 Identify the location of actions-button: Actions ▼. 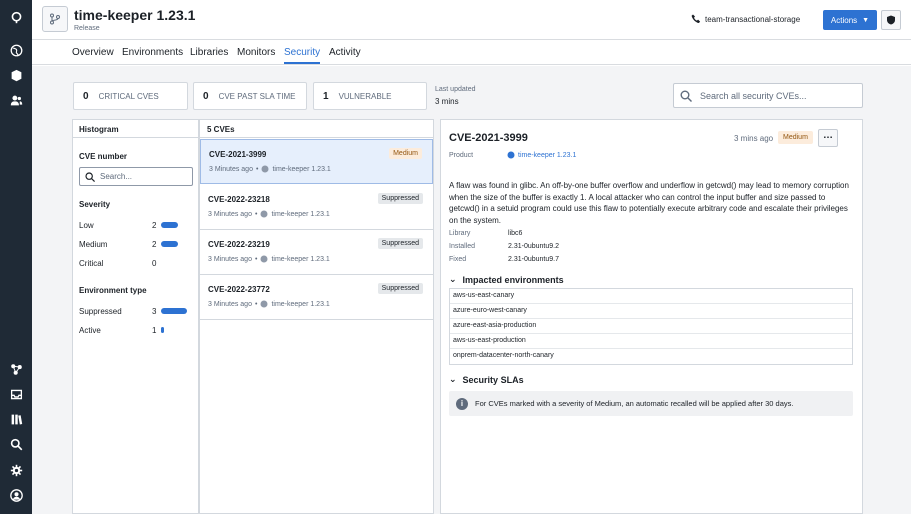
(850, 20).